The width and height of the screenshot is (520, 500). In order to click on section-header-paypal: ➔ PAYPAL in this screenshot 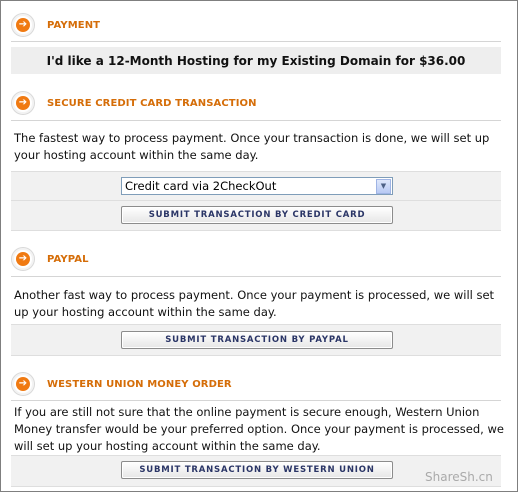, I will do `click(50, 259)`.